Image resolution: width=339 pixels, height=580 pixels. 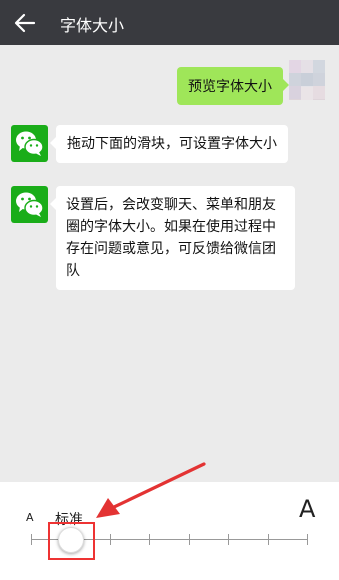 What do you see at coordinates (233, 86) in the screenshot?
I see `preview-message-bubble: 预览字体大小` at bounding box center [233, 86].